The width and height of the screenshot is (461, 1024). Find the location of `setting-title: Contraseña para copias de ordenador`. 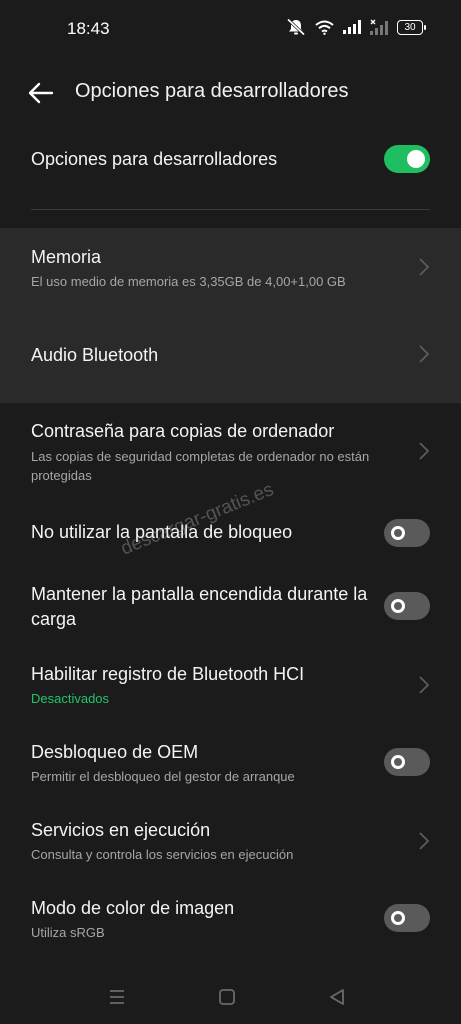

setting-title: Contraseña para copias de ordenador is located at coordinates (183, 431).